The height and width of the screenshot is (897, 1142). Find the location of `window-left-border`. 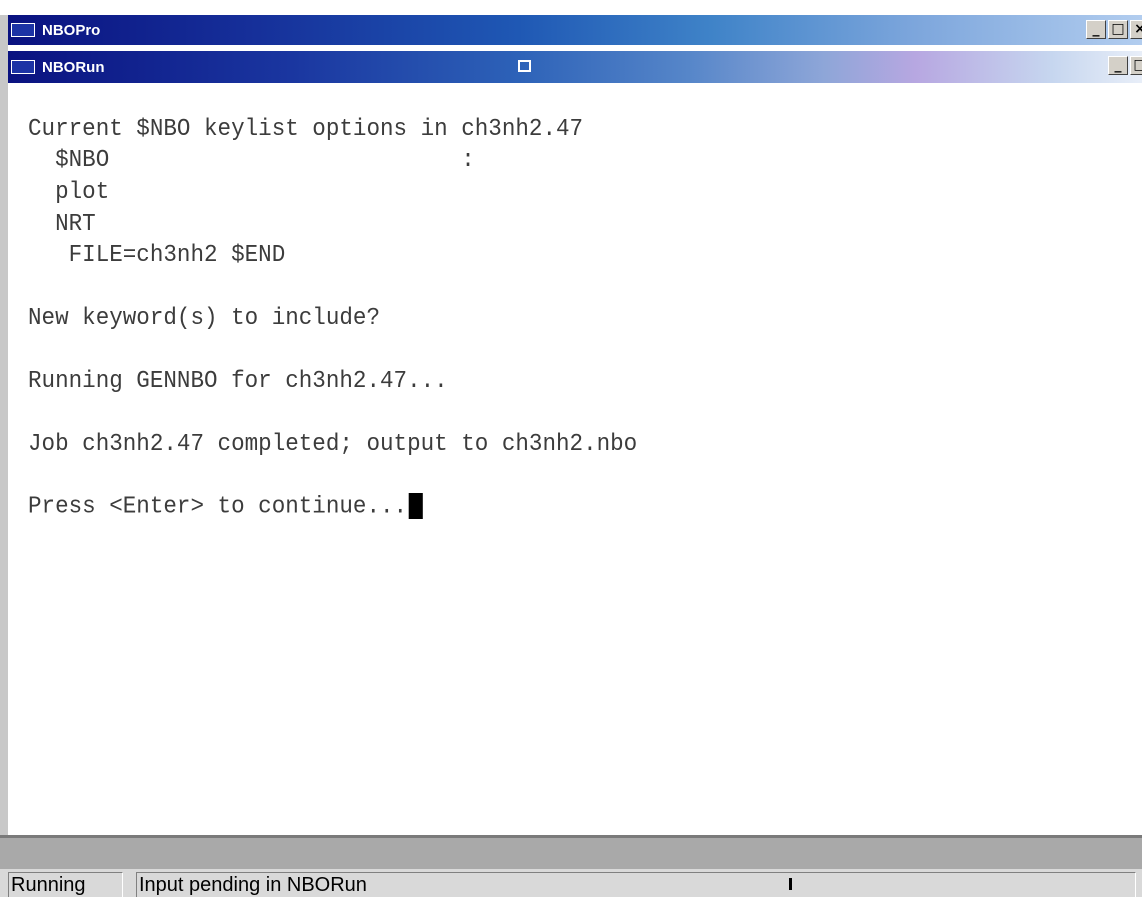

window-left-border is located at coordinates (4, 456).